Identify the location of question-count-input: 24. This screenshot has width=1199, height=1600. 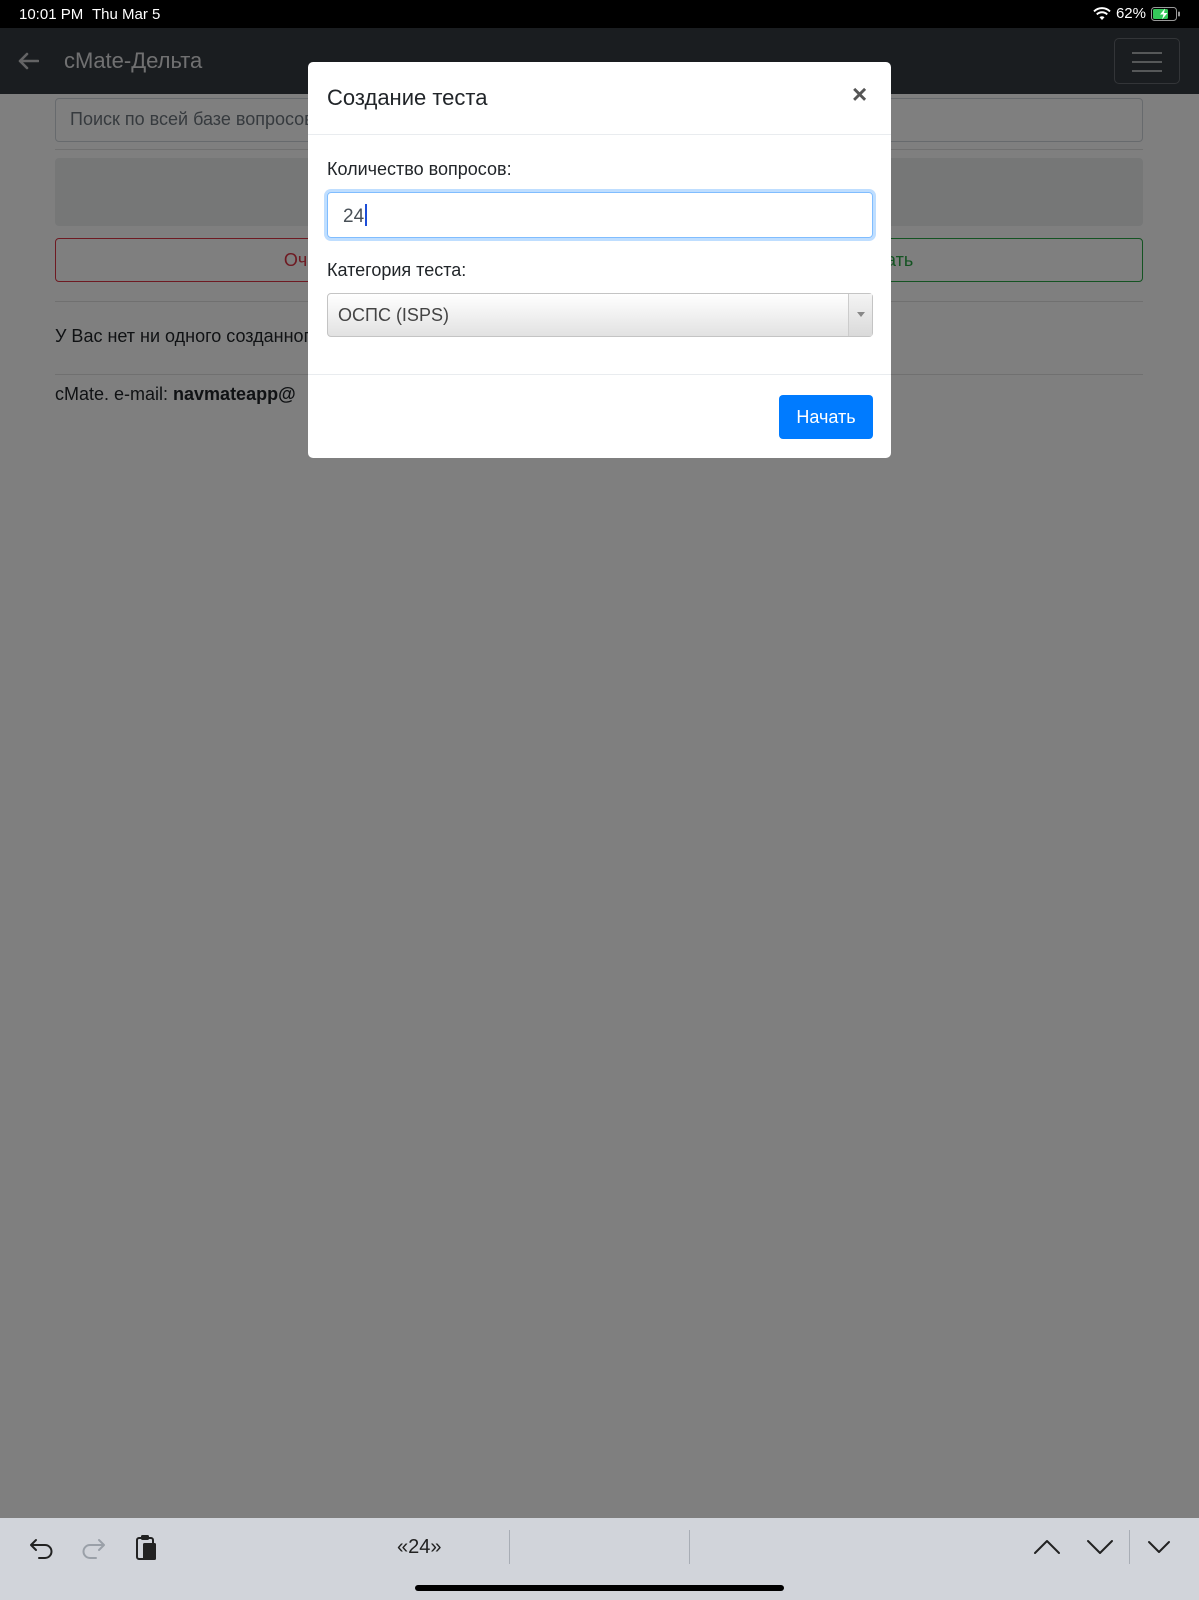
(600, 215).